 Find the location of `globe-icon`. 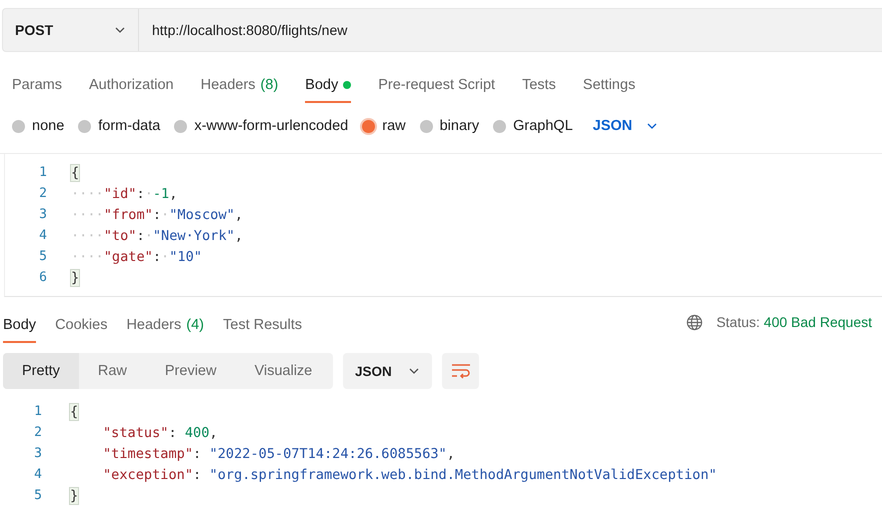

globe-icon is located at coordinates (695, 322).